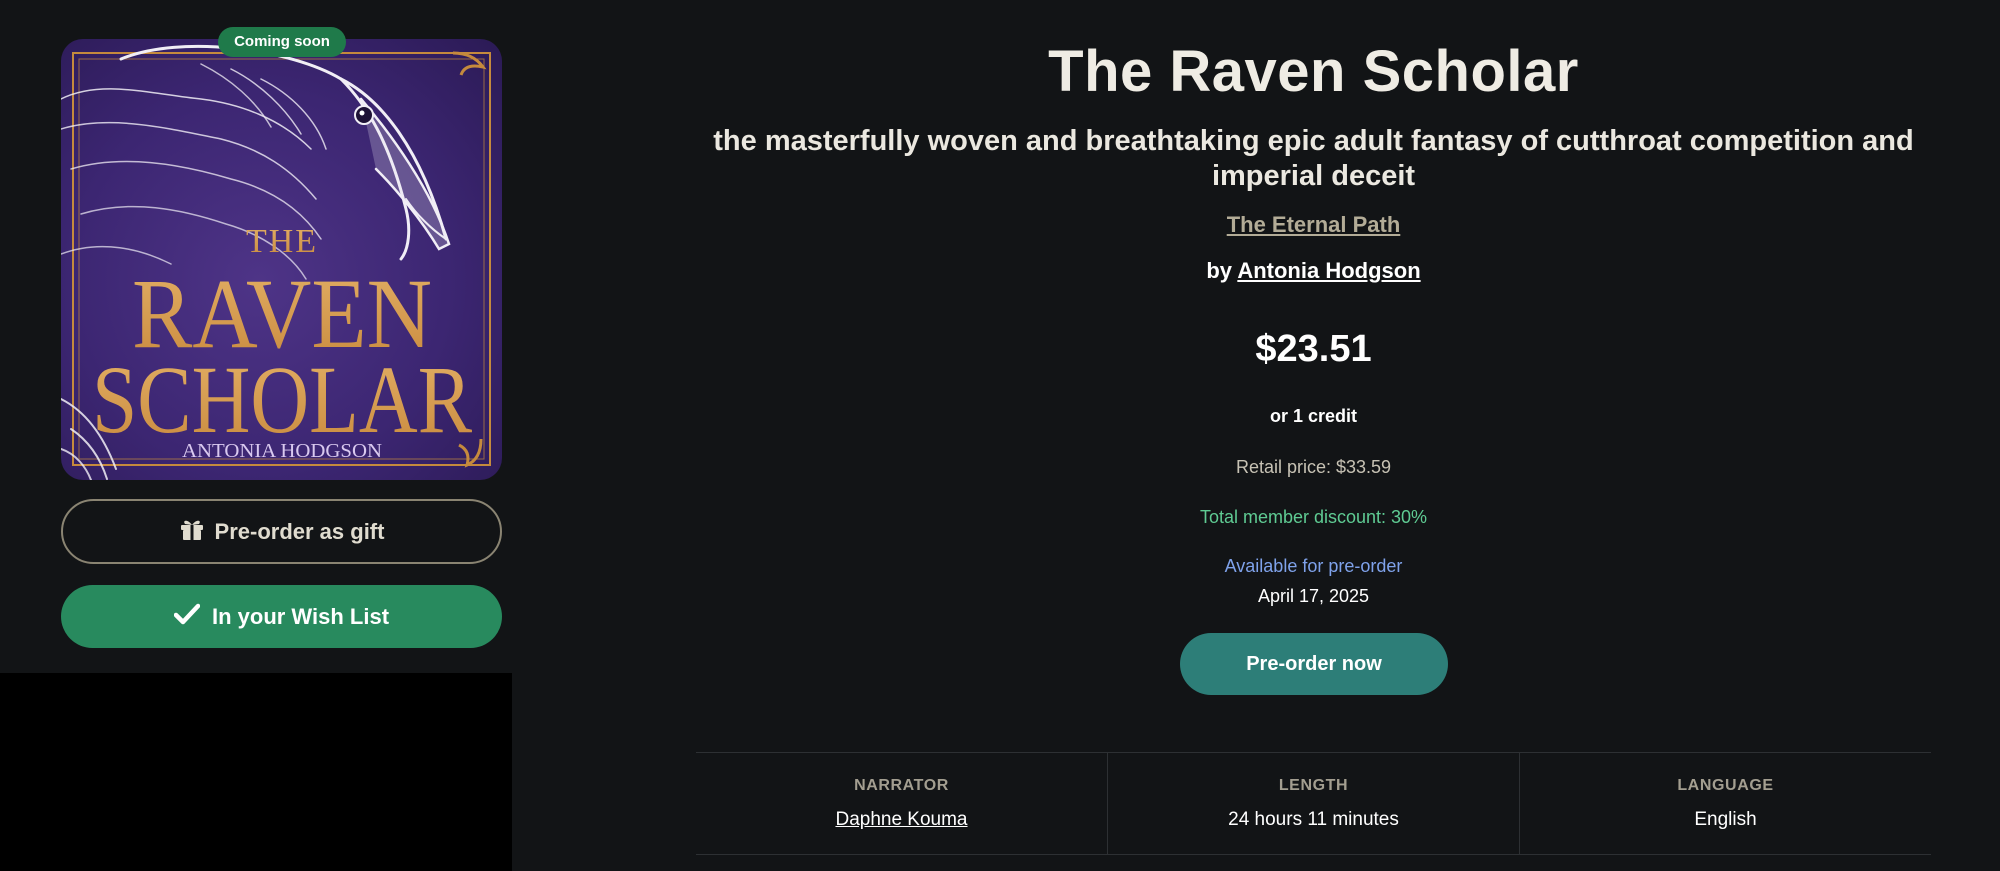 This screenshot has width=2000, height=871. I want to click on book-title: The Raven Scholar, so click(1313, 71).